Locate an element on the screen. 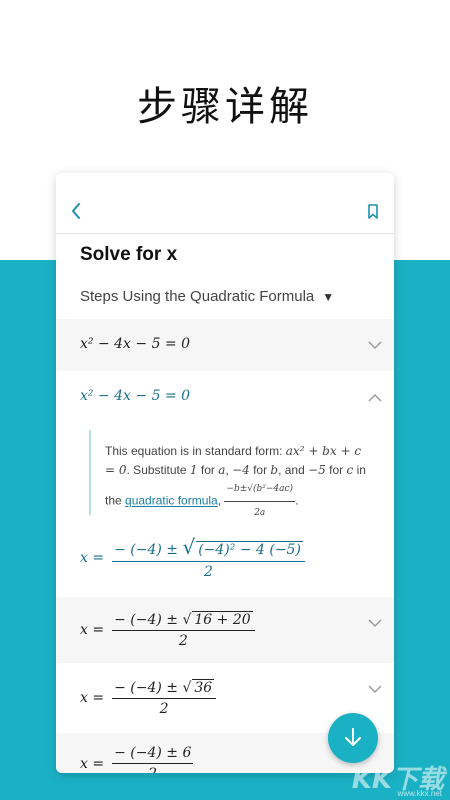 The height and width of the screenshot is (800, 450). explain-math: −5 is located at coordinates (317, 470).